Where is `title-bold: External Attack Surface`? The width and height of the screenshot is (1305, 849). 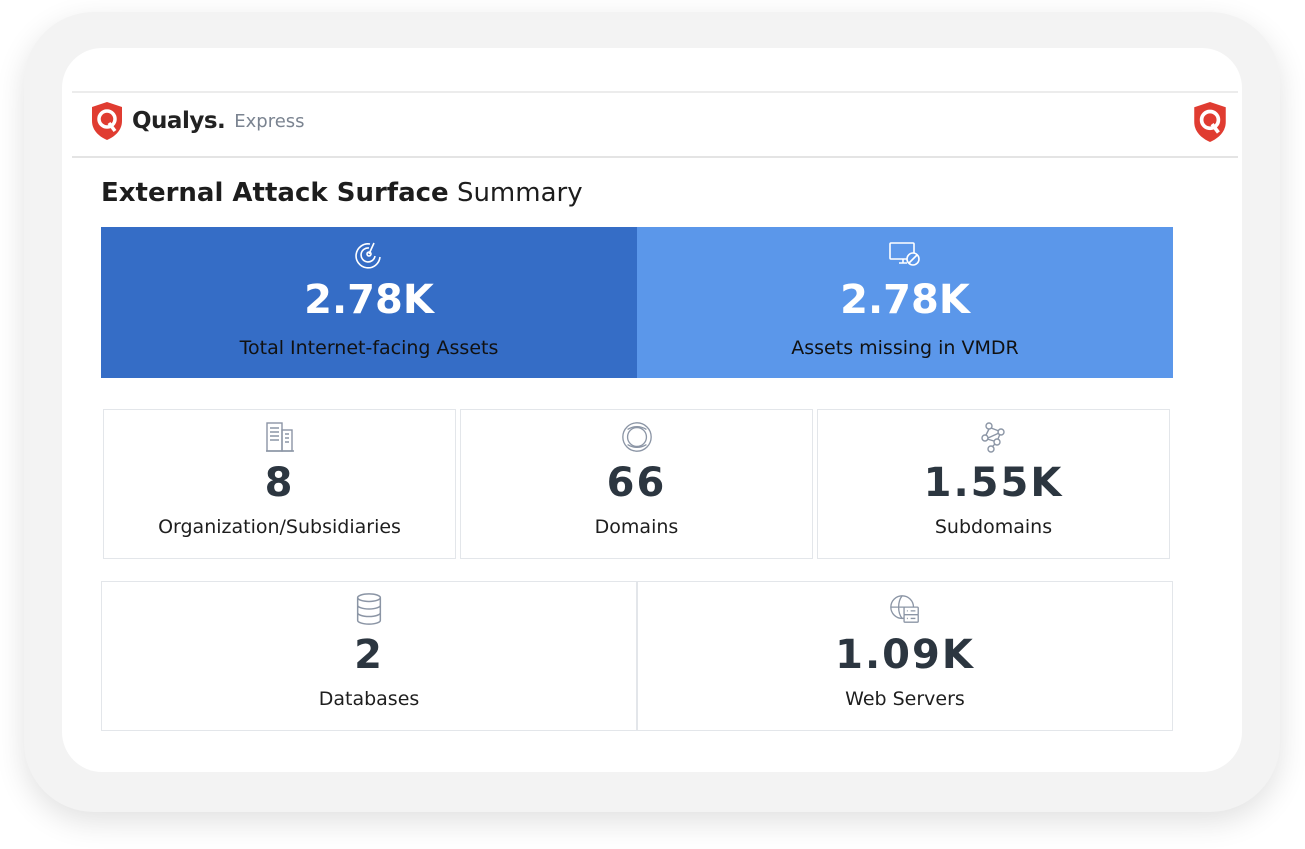 title-bold: External Attack Surface is located at coordinates (275, 193).